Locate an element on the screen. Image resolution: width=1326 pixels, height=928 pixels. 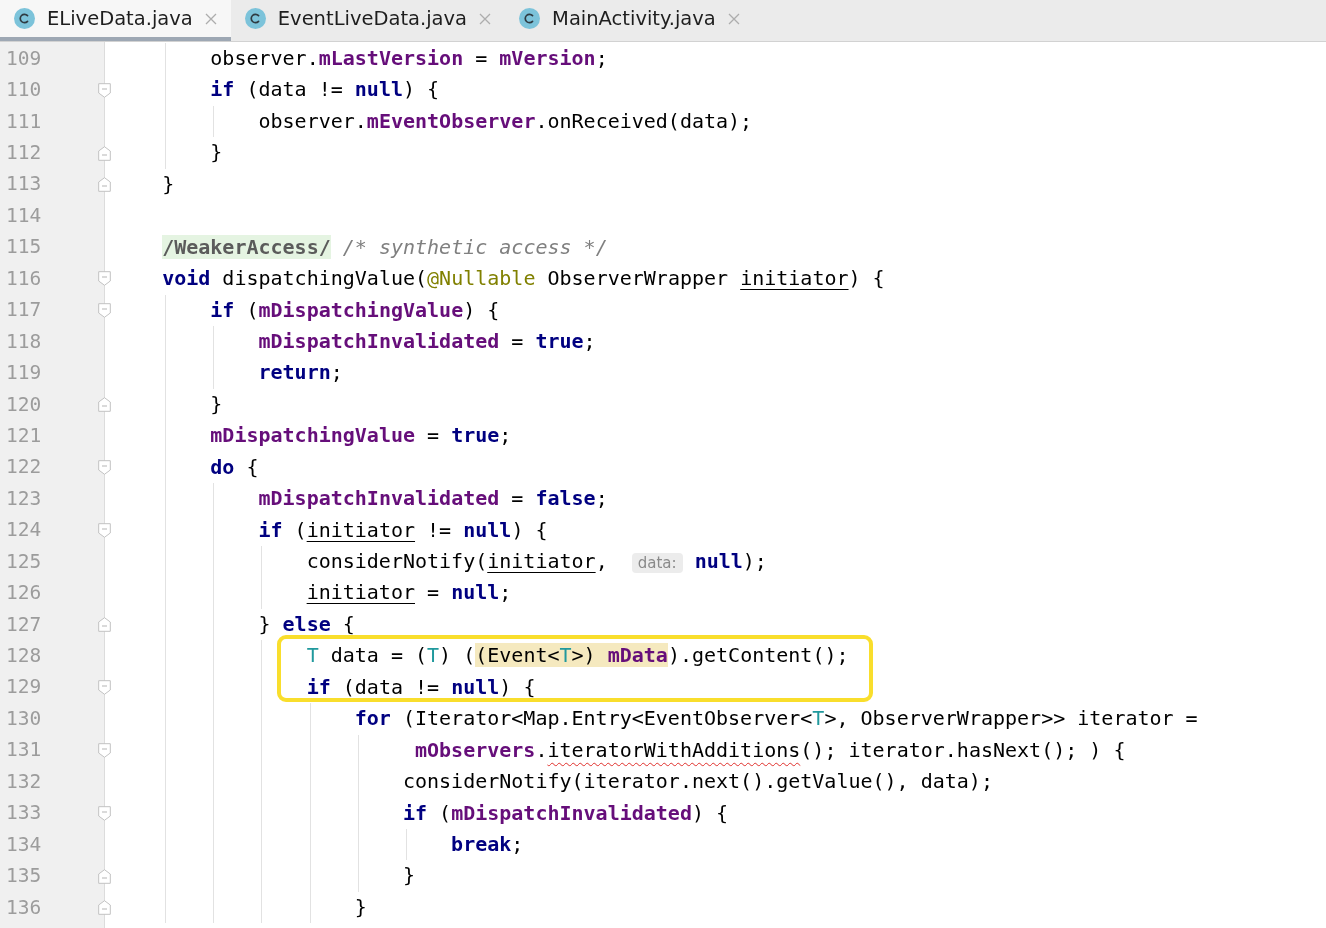
line-number: 130 is located at coordinates (24, 718).